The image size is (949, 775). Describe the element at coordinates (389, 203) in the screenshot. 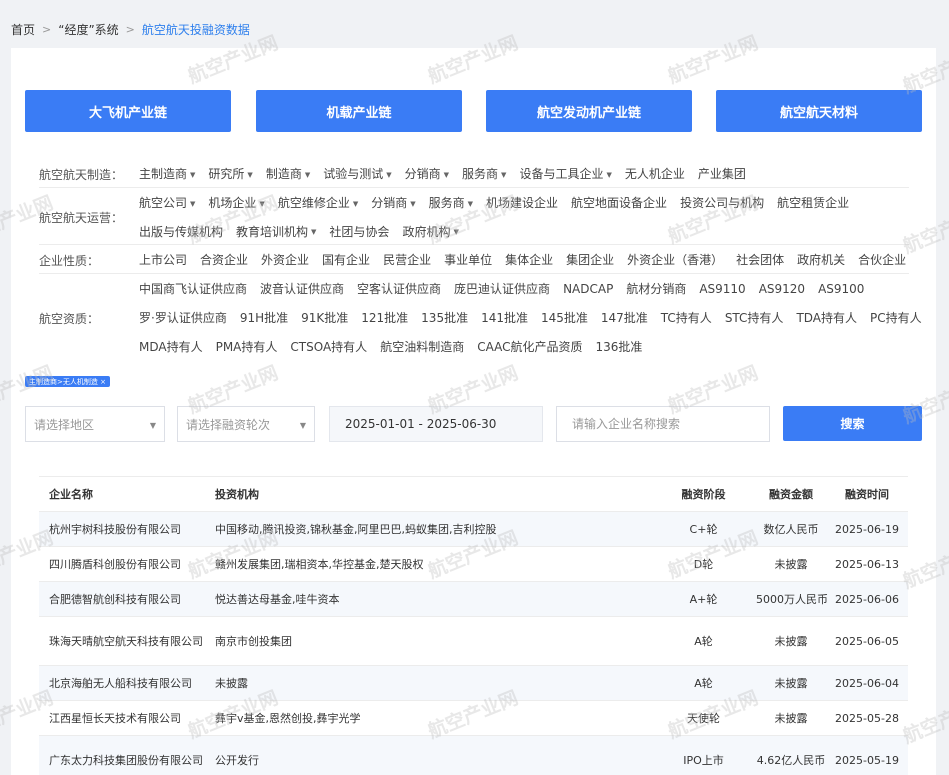

I see `filter-option-label: 分销商` at that location.